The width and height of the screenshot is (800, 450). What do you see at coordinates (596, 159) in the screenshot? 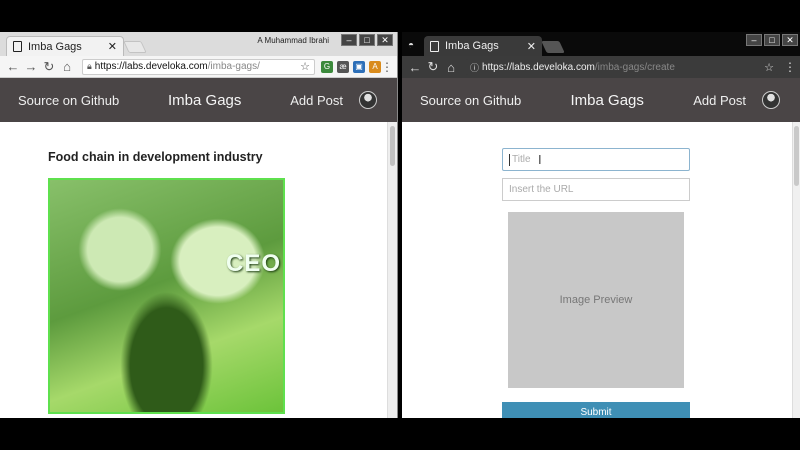
I see `title-input: Title` at bounding box center [596, 159].